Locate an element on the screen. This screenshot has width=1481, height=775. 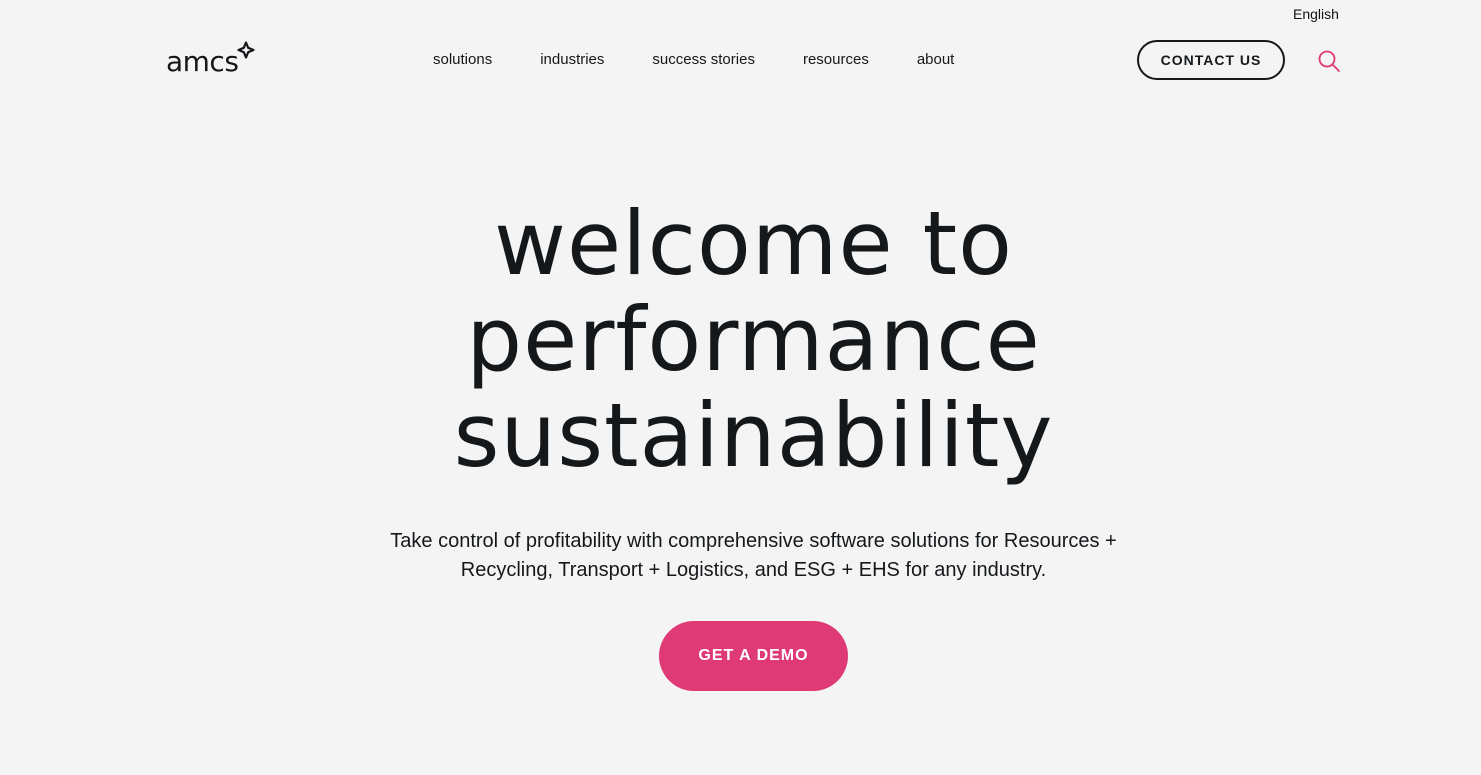
nav-item-industries: industries is located at coordinates (572, 59).